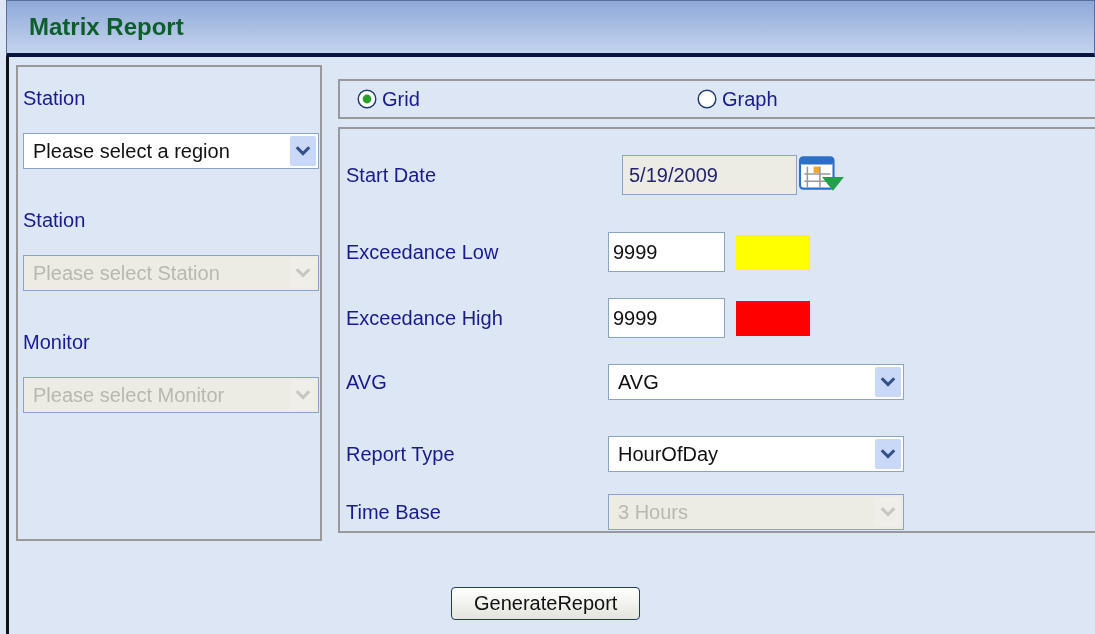 This screenshot has width=1095, height=634. Describe the element at coordinates (756, 382) in the screenshot. I see `dropdown-field: AVG` at that location.